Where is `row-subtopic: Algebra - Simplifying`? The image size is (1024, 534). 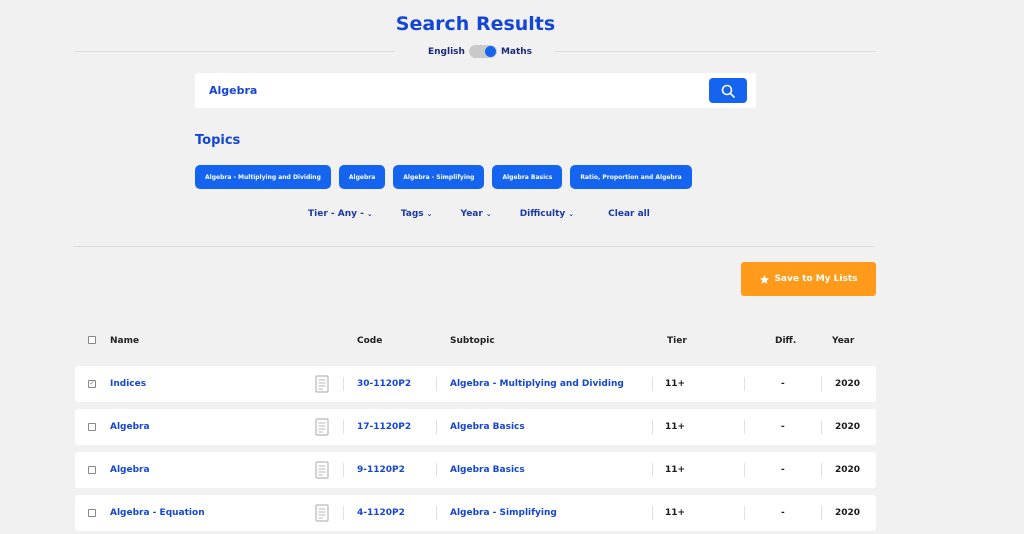 row-subtopic: Algebra - Simplifying is located at coordinates (503, 513).